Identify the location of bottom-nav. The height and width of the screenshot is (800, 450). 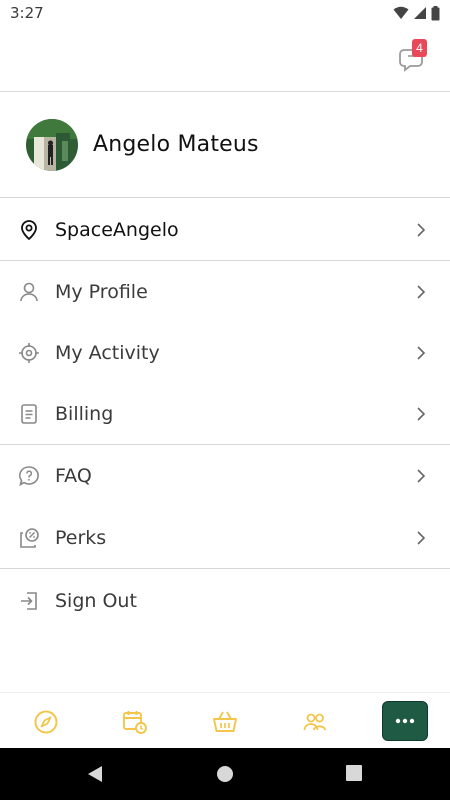
(225, 720).